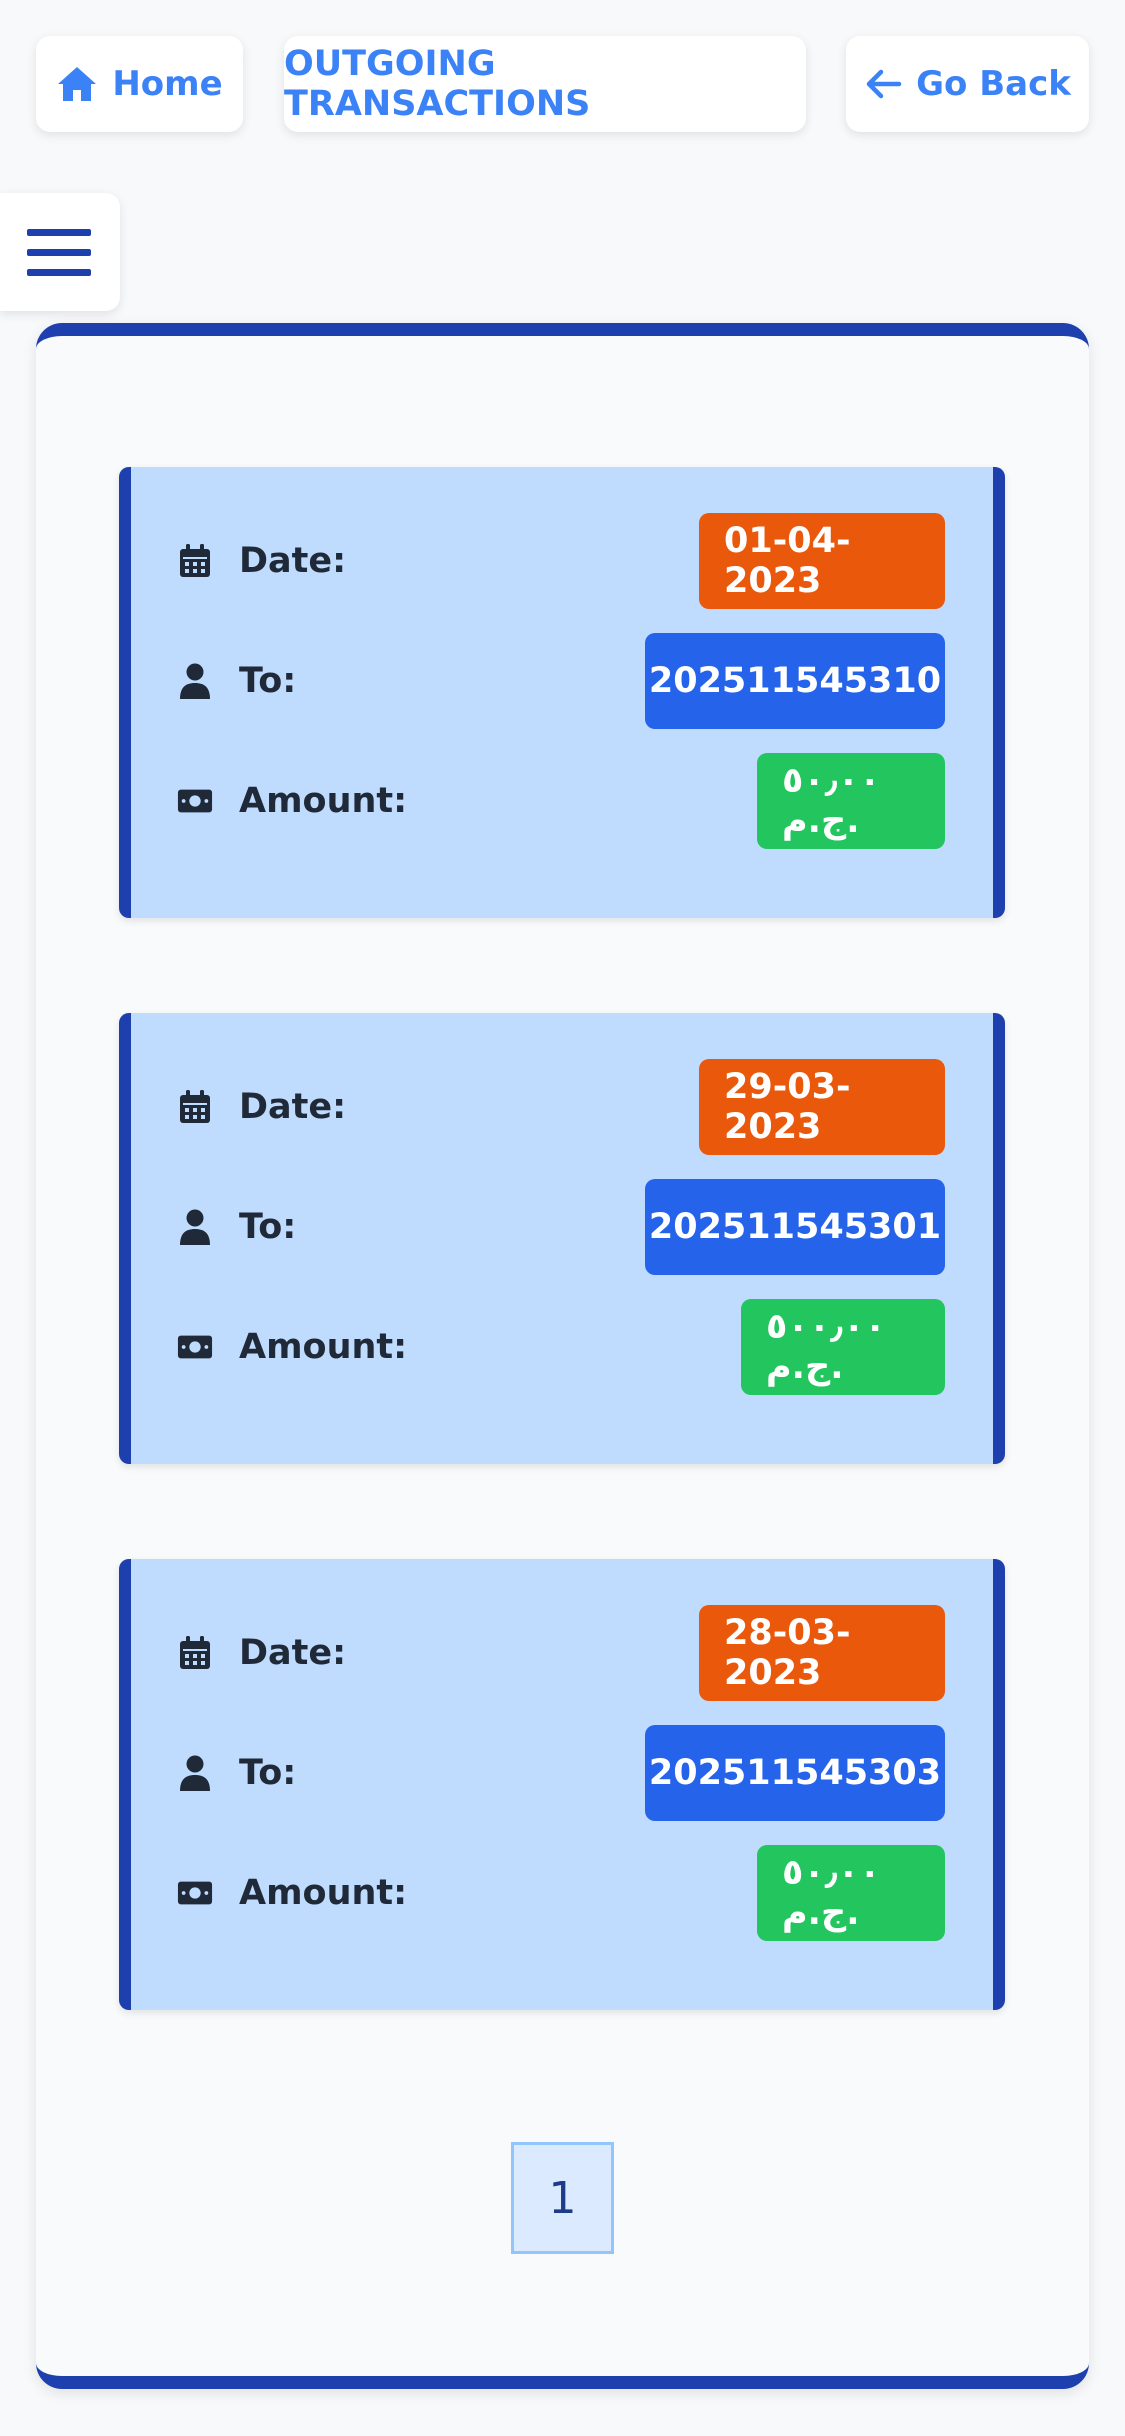 This screenshot has width=1125, height=2436. What do you see at coordinates (795, 681) in the screenshot?
I see `recipient-badge: 202511545310` at bounding box center [795, 681].